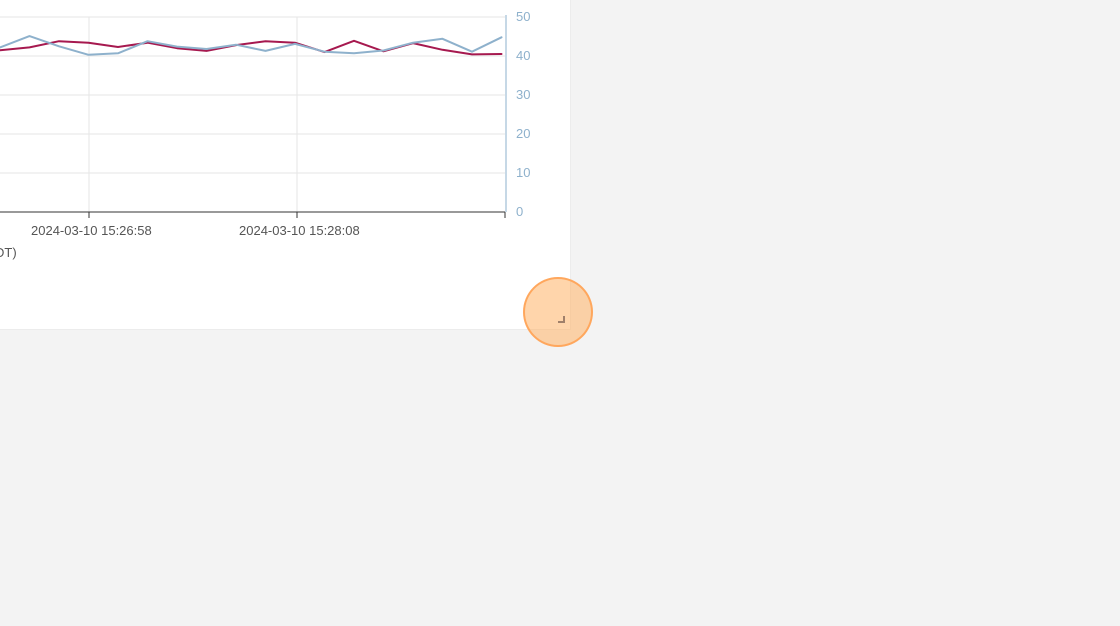 The height and width of the screenshot is (626, 1120). I want to click on resize-handle-icon, so click(561, 319).